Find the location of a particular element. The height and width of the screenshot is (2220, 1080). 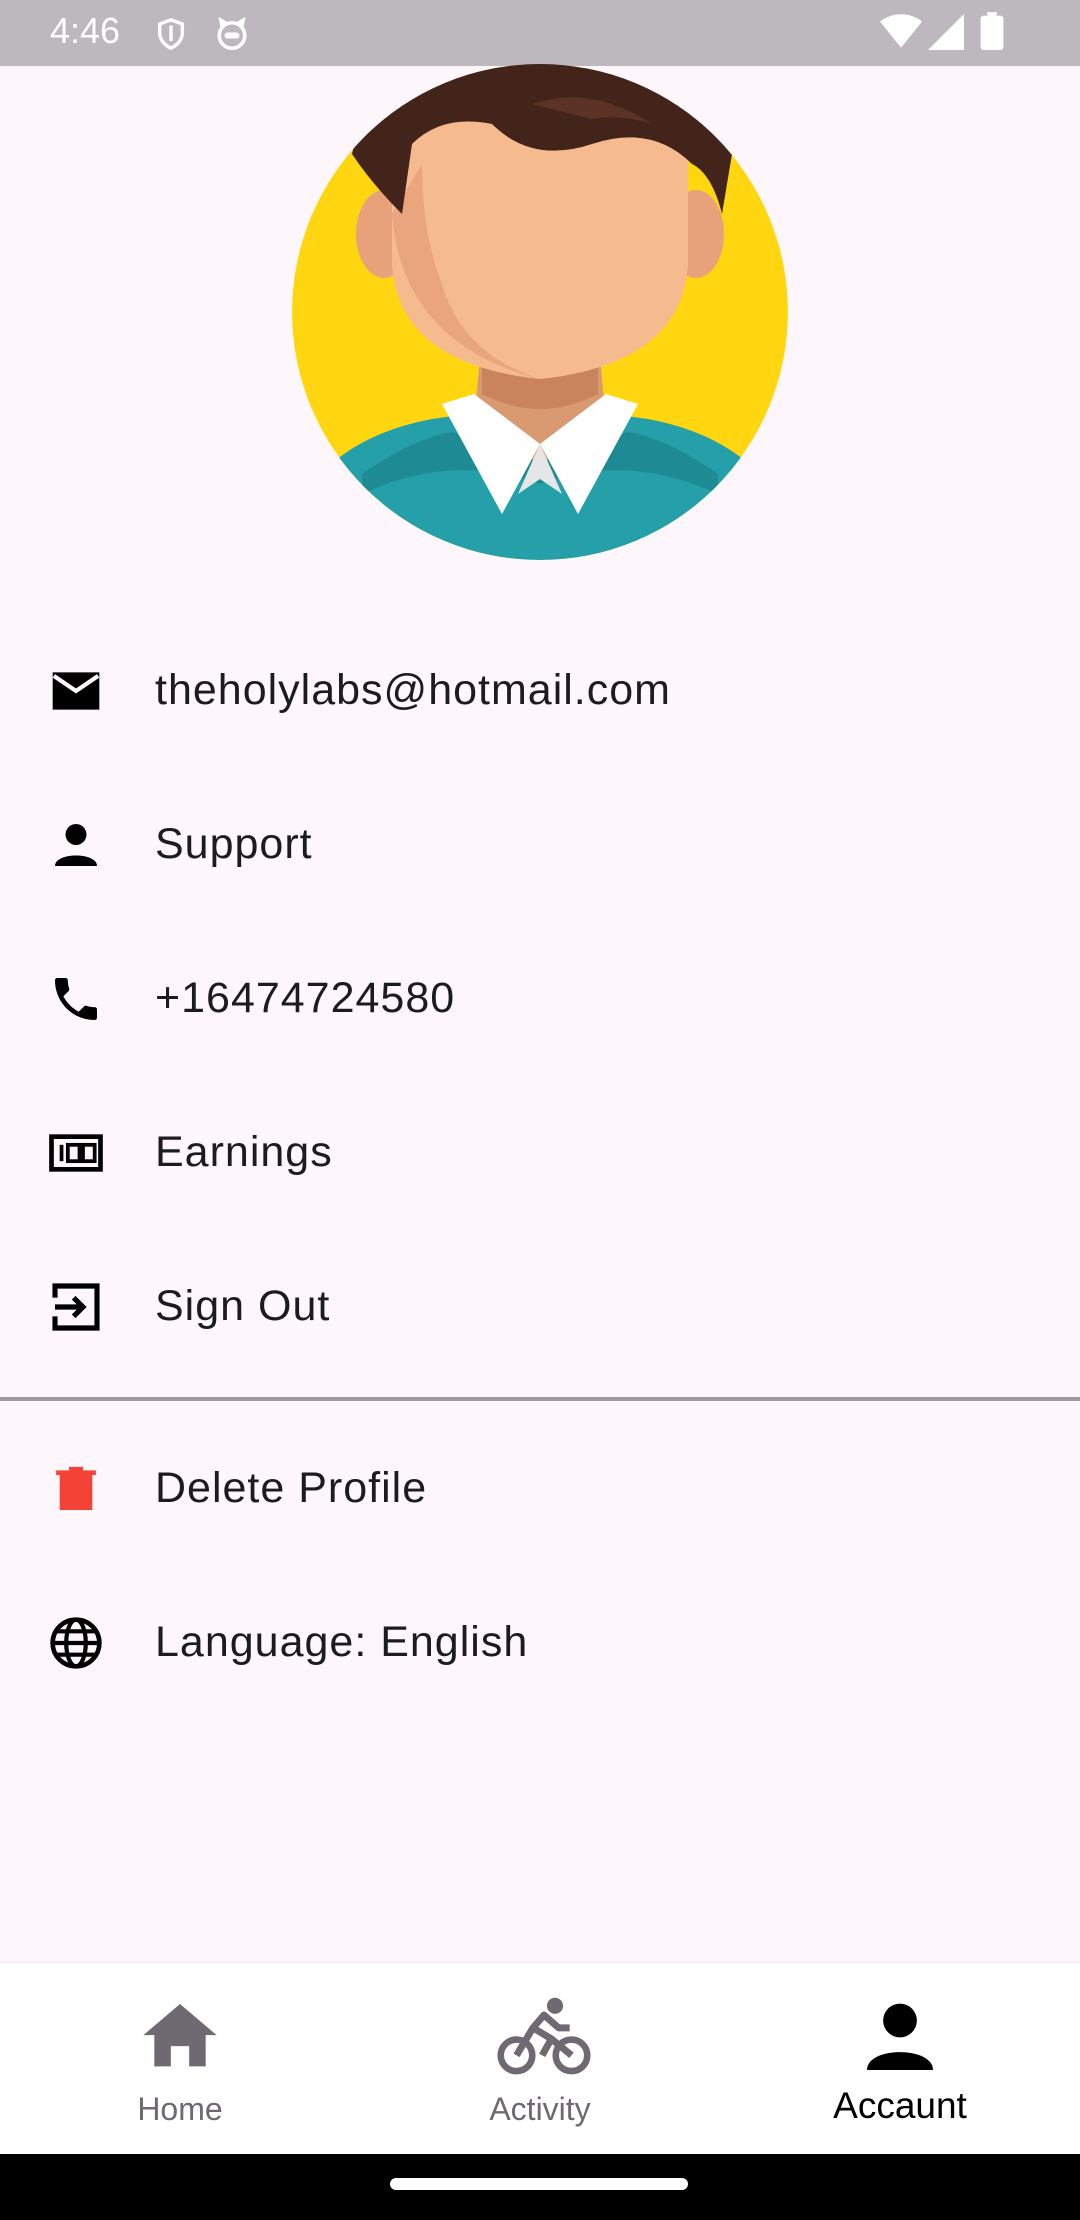

menu-label-earnings: Earnings is located at coordinates (244, 1152).